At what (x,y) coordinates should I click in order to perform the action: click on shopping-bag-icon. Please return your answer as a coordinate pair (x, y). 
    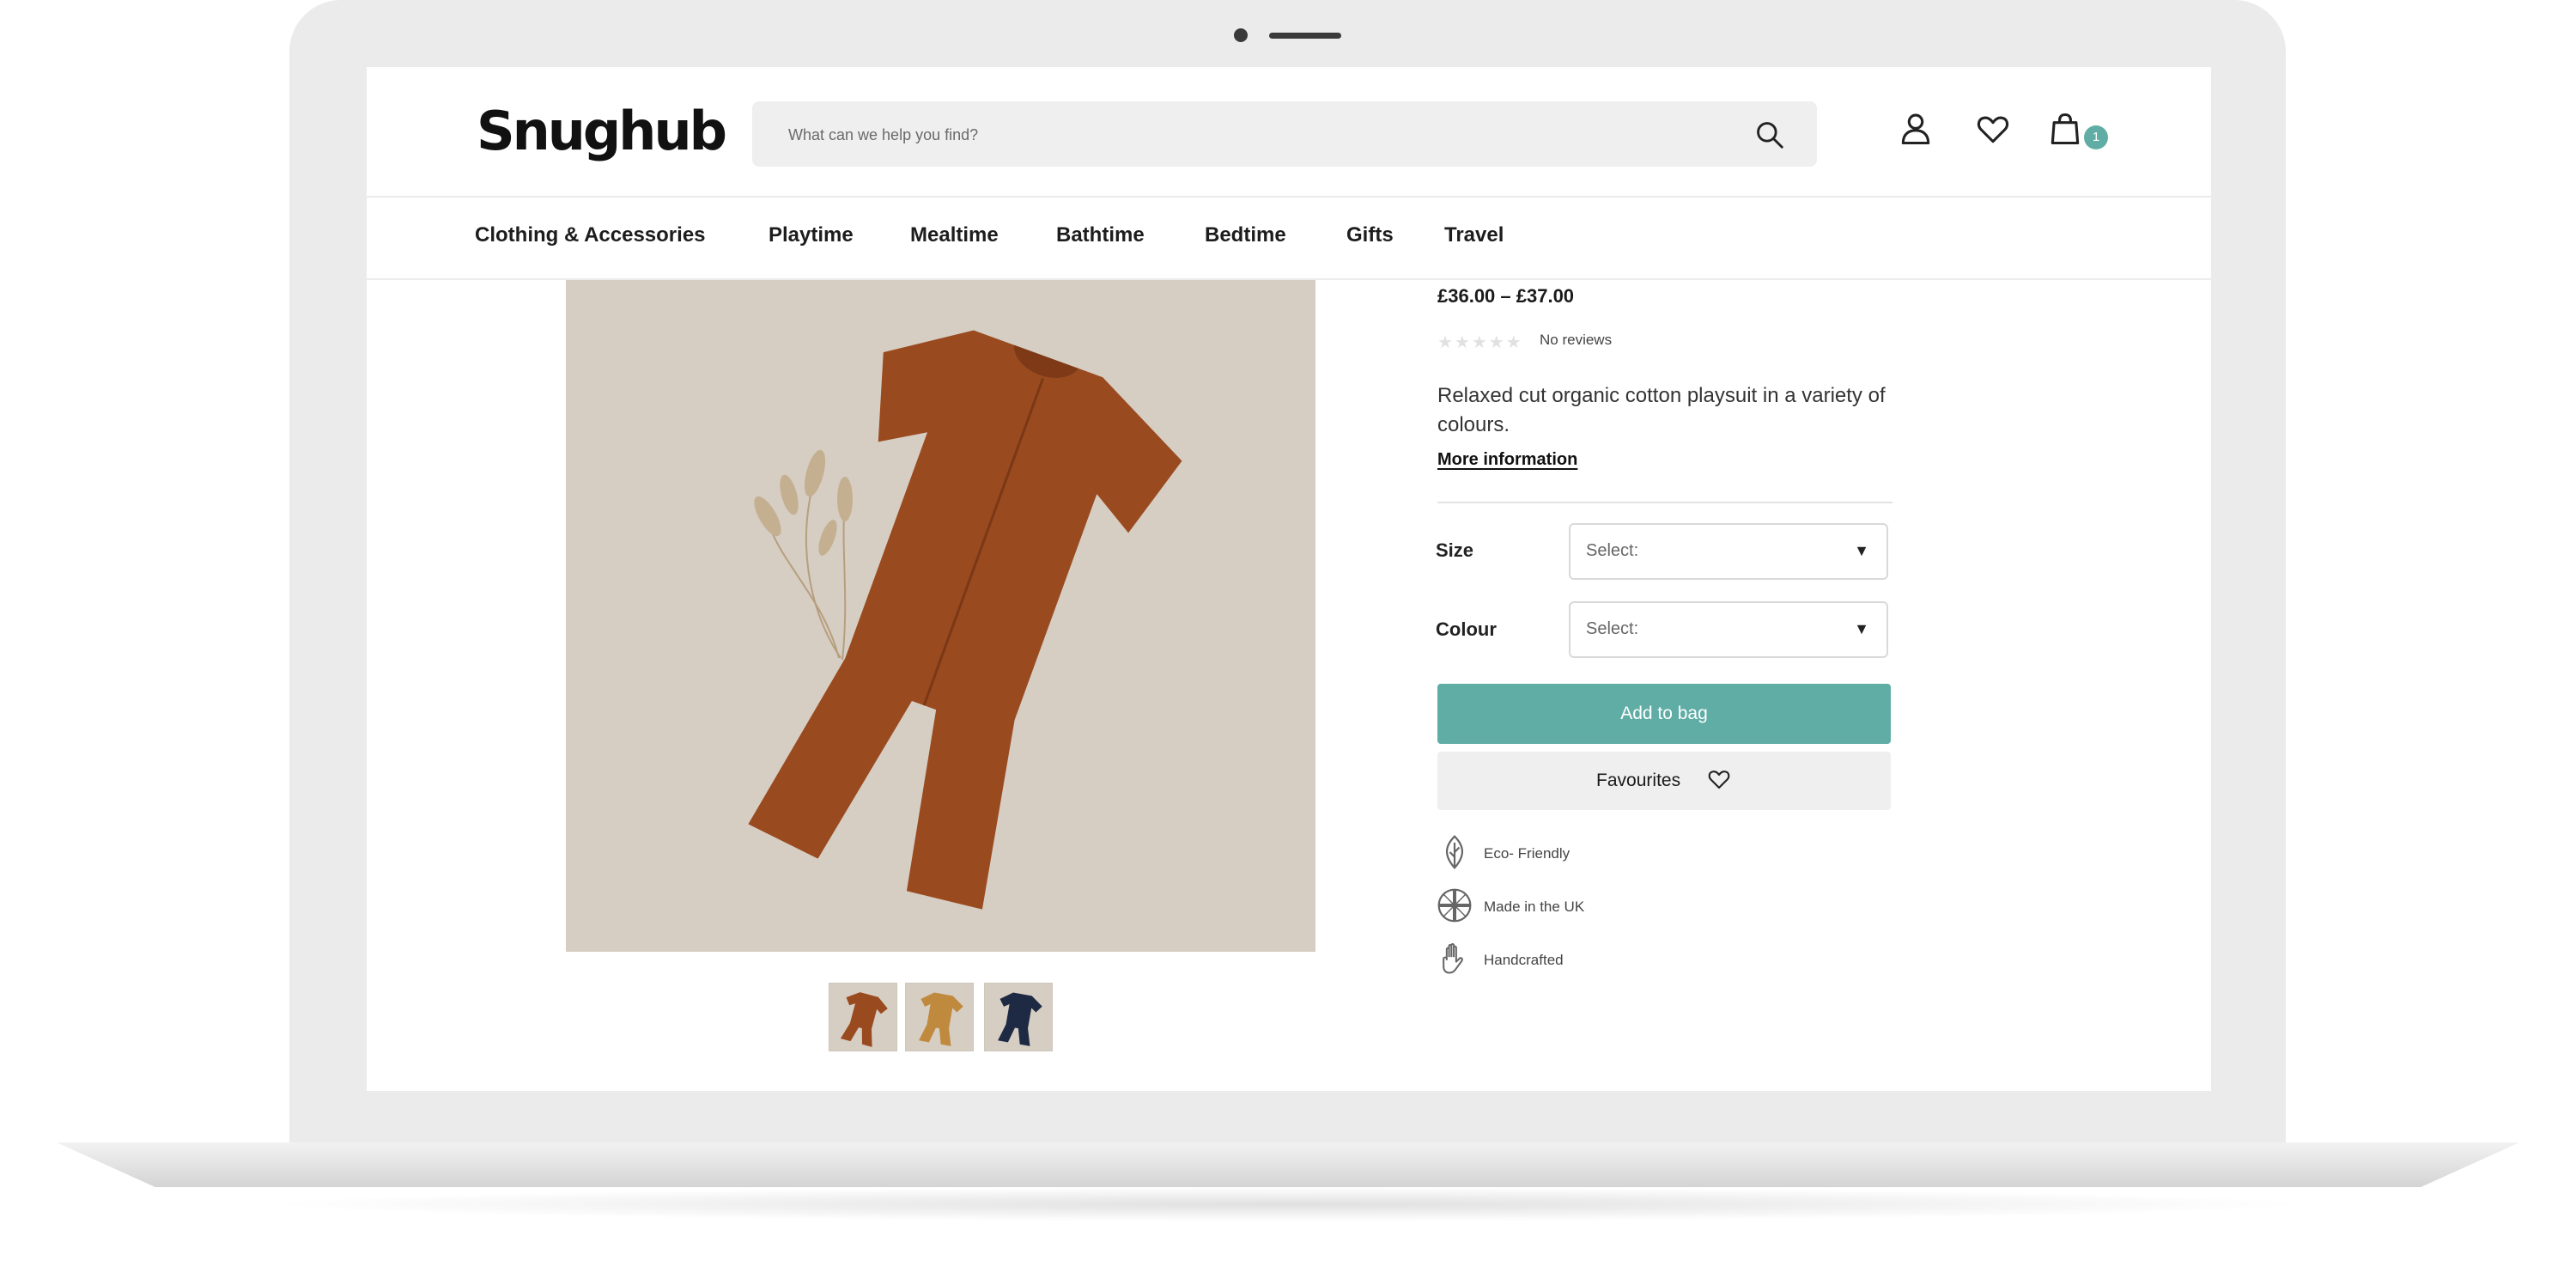
    Looking at the image, I should click on (2065, 129).